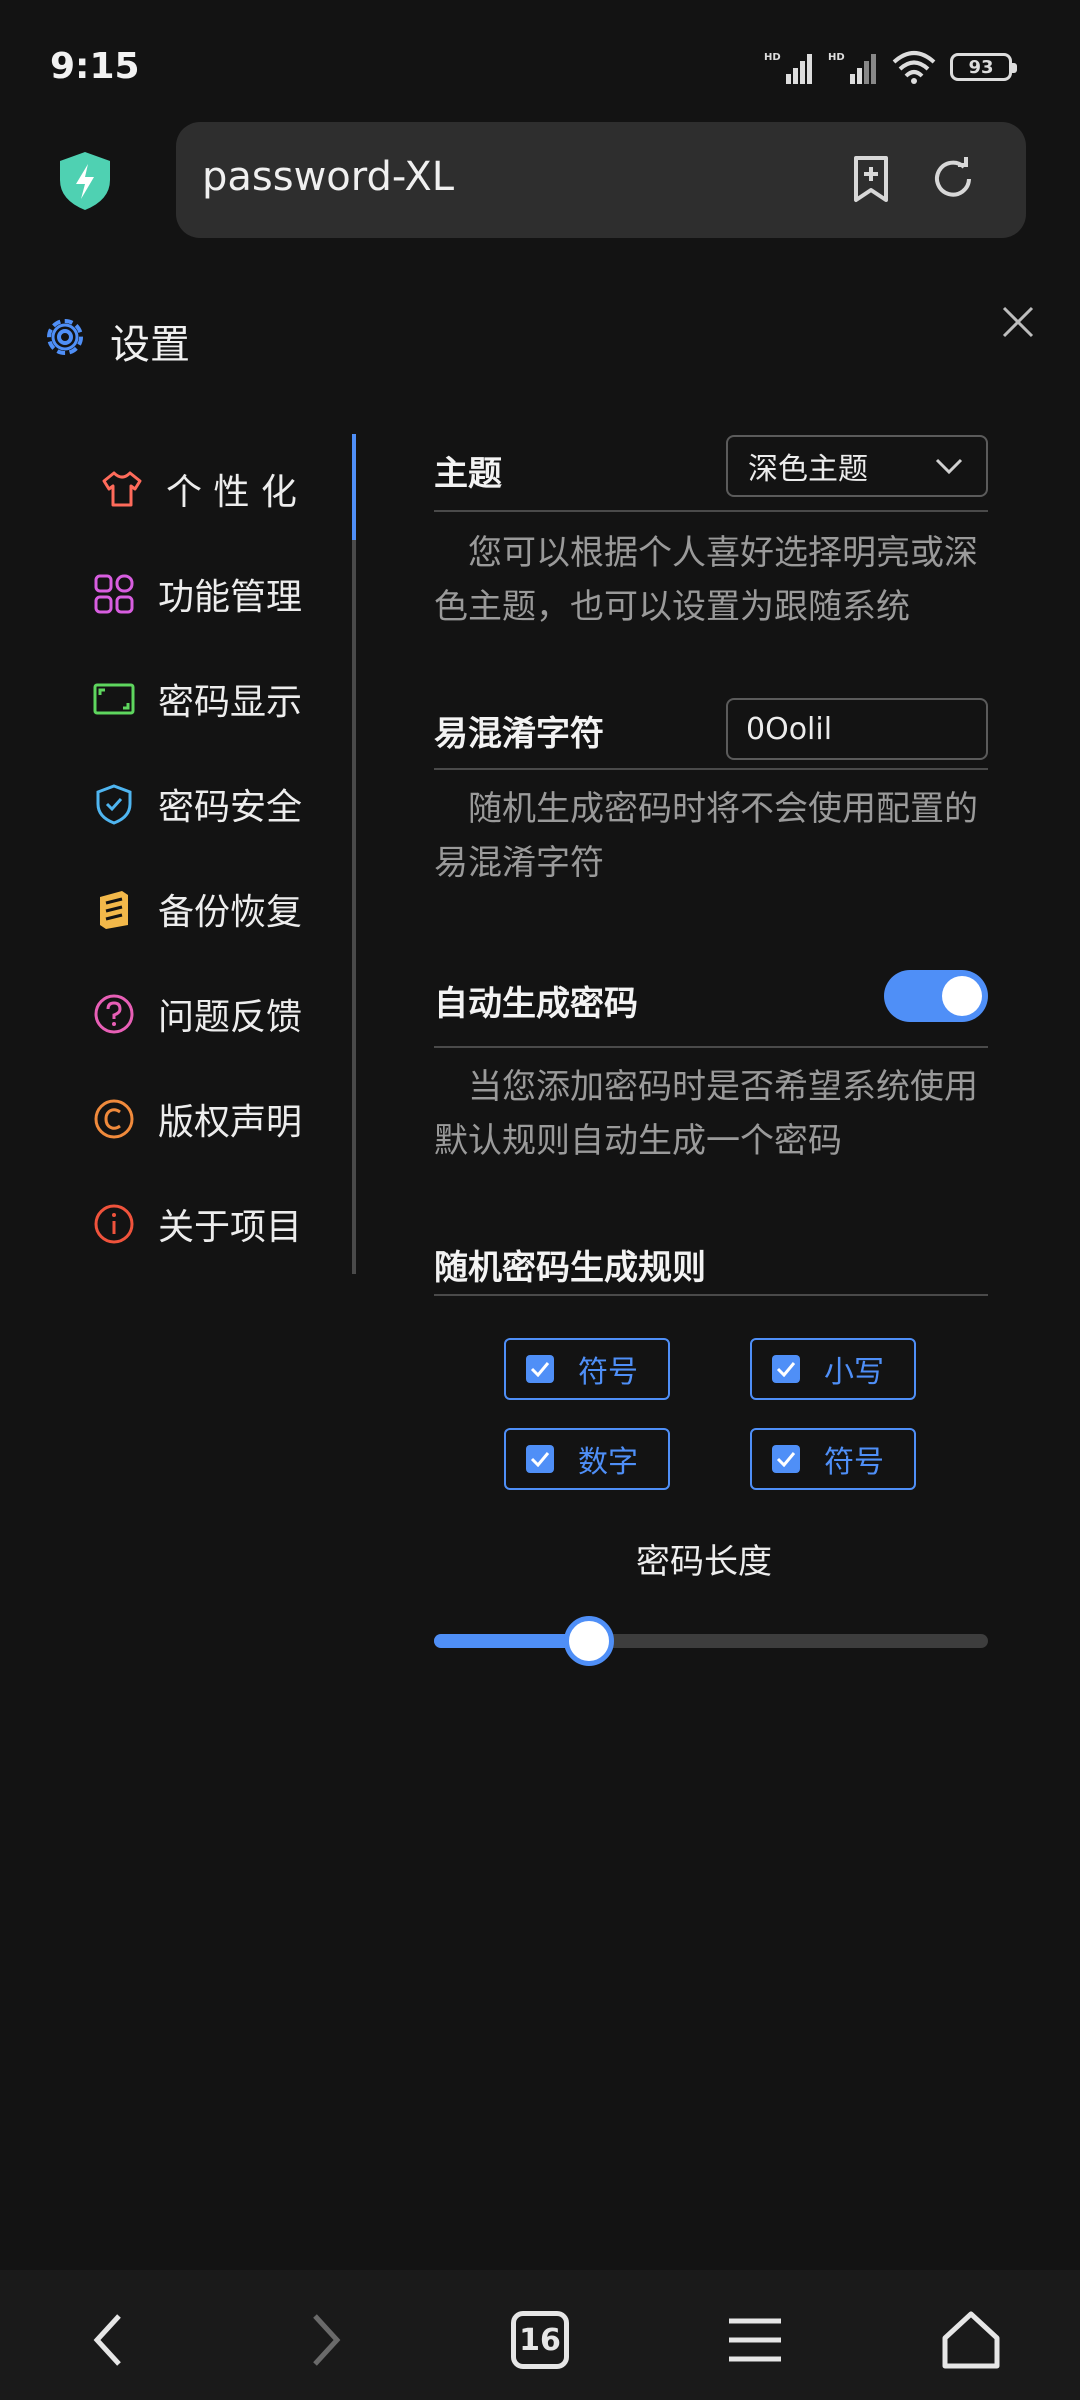 This screenshot has width=1080, height=2400. I want to click on sidebar-item-security: 密码安全, so click(217, 804).